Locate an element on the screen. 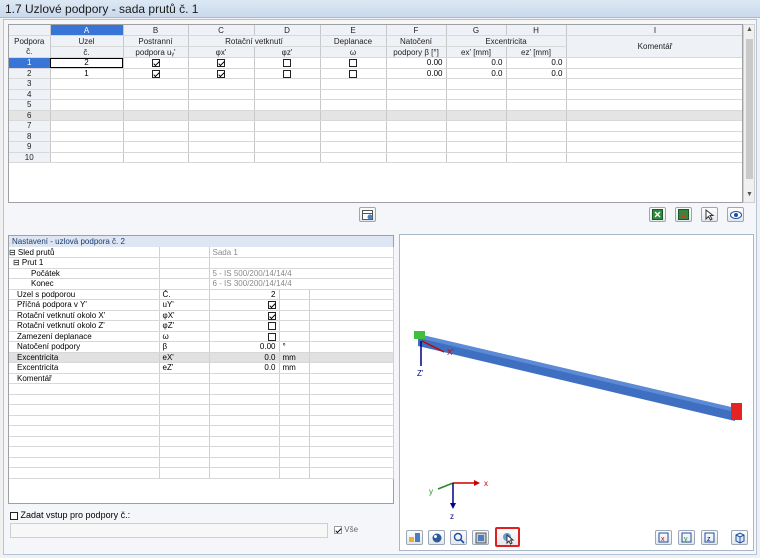 The height and width of the screenshot is (558, 760). col-letter-a: A is located at coordinates (87, 30).